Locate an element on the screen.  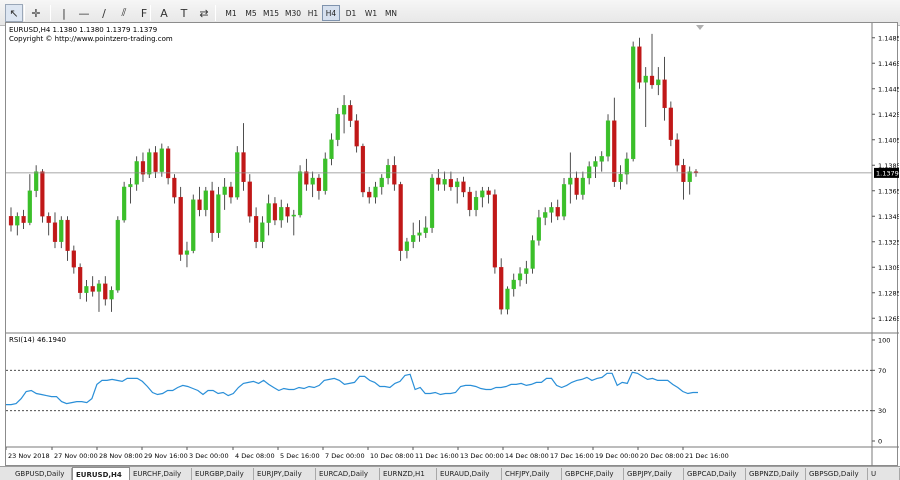
timeframe-h4-button: H4 is located at coordinates (331, 13).